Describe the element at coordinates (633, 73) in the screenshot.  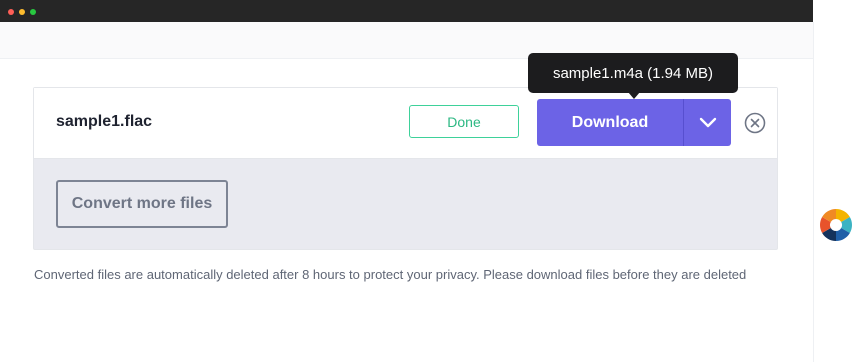
I see `download-tooltip: sample1.m4a (1.94 MB)` at that location.